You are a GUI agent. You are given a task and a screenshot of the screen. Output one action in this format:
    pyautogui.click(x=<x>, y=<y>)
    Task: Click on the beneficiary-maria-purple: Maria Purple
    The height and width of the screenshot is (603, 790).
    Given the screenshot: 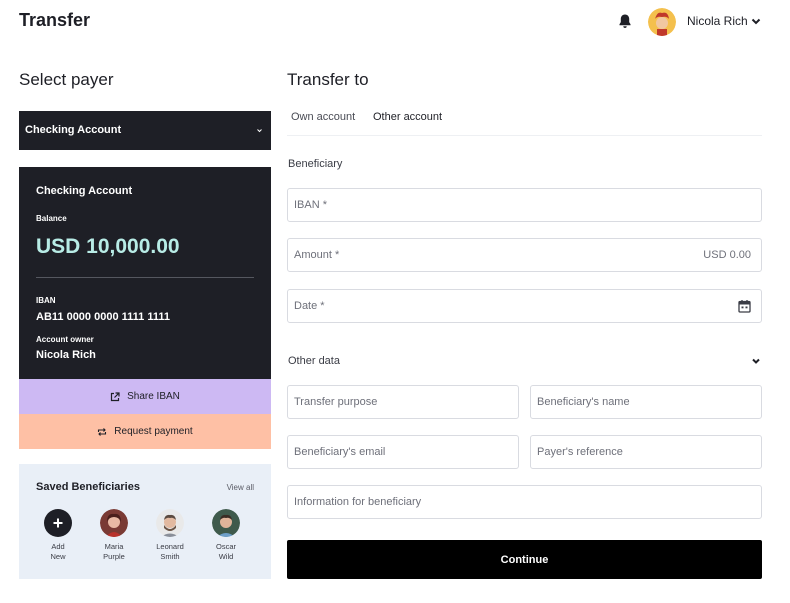 What is the action you would take?
    pyautogui.click(x=114, y=535)
    